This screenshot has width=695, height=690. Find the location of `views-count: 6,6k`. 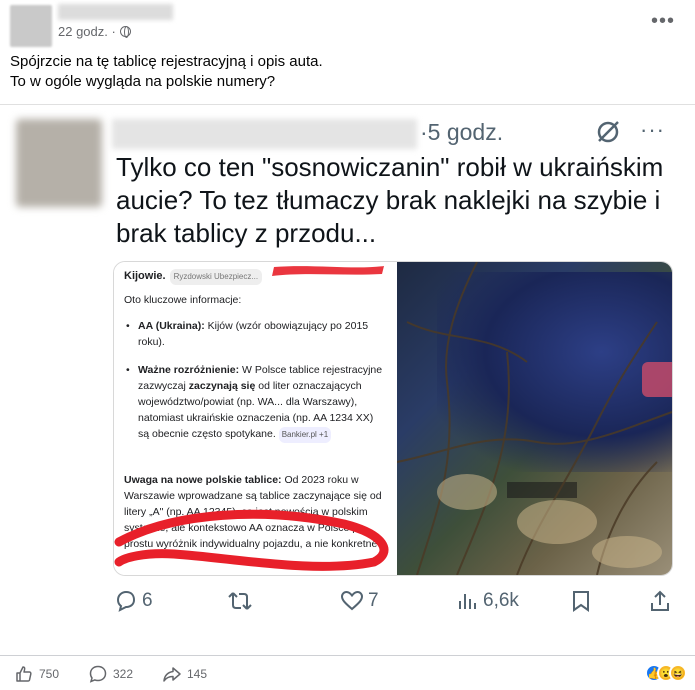

views-count: 6,6k is located at coordinates (501, 600).